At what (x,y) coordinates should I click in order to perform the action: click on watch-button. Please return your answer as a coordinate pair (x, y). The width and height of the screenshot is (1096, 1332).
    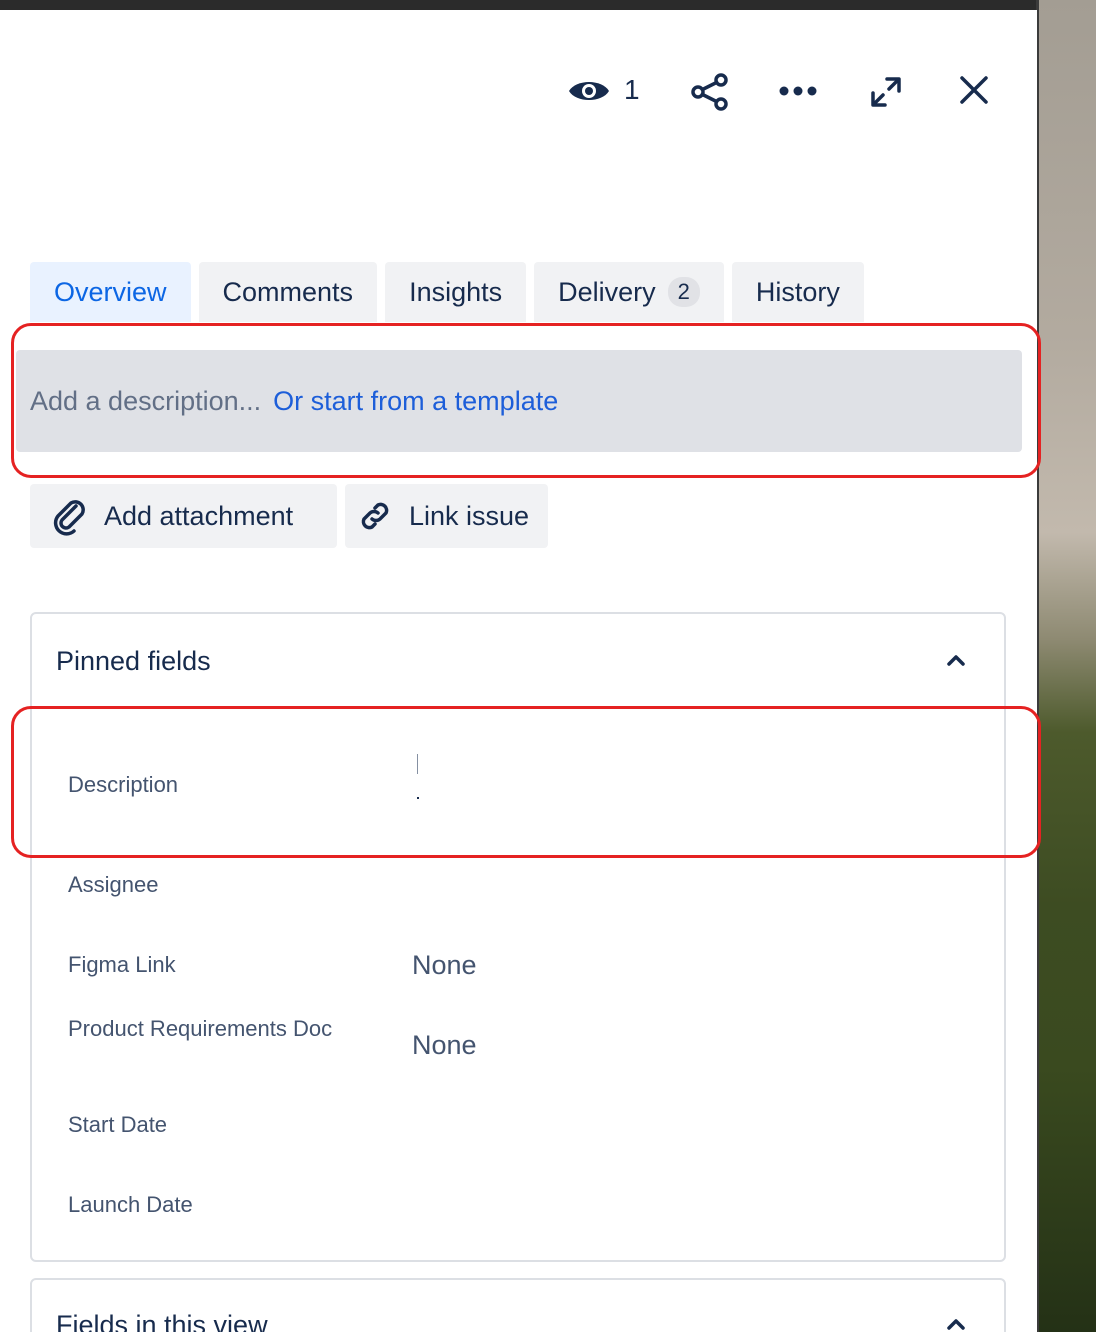
    Looking at the image, I should click on (589, 91).